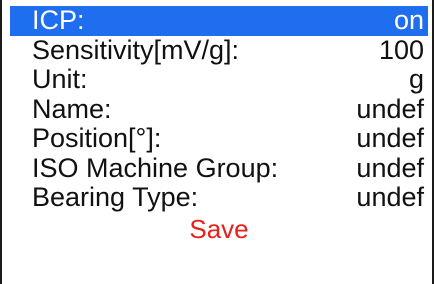  Describe the element at coordinates (60, 79) in the screenshot. I see `setting-label: Unit:` at that location.